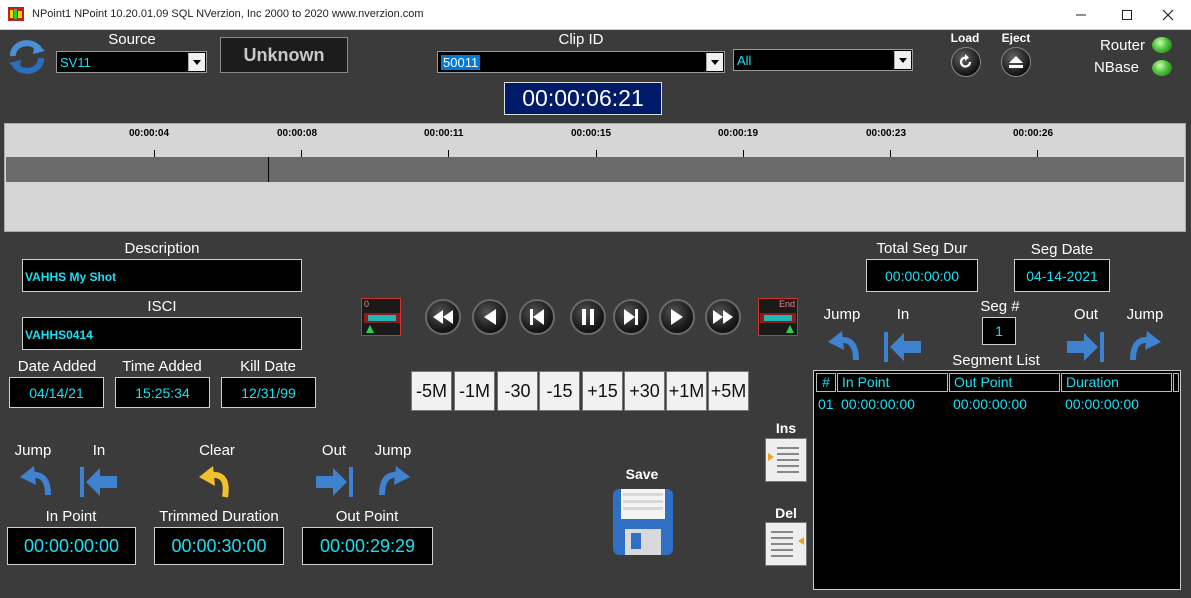  Describe the element at coordinates (537, 317) in the screenshot. I see `step-back-button` at that location.